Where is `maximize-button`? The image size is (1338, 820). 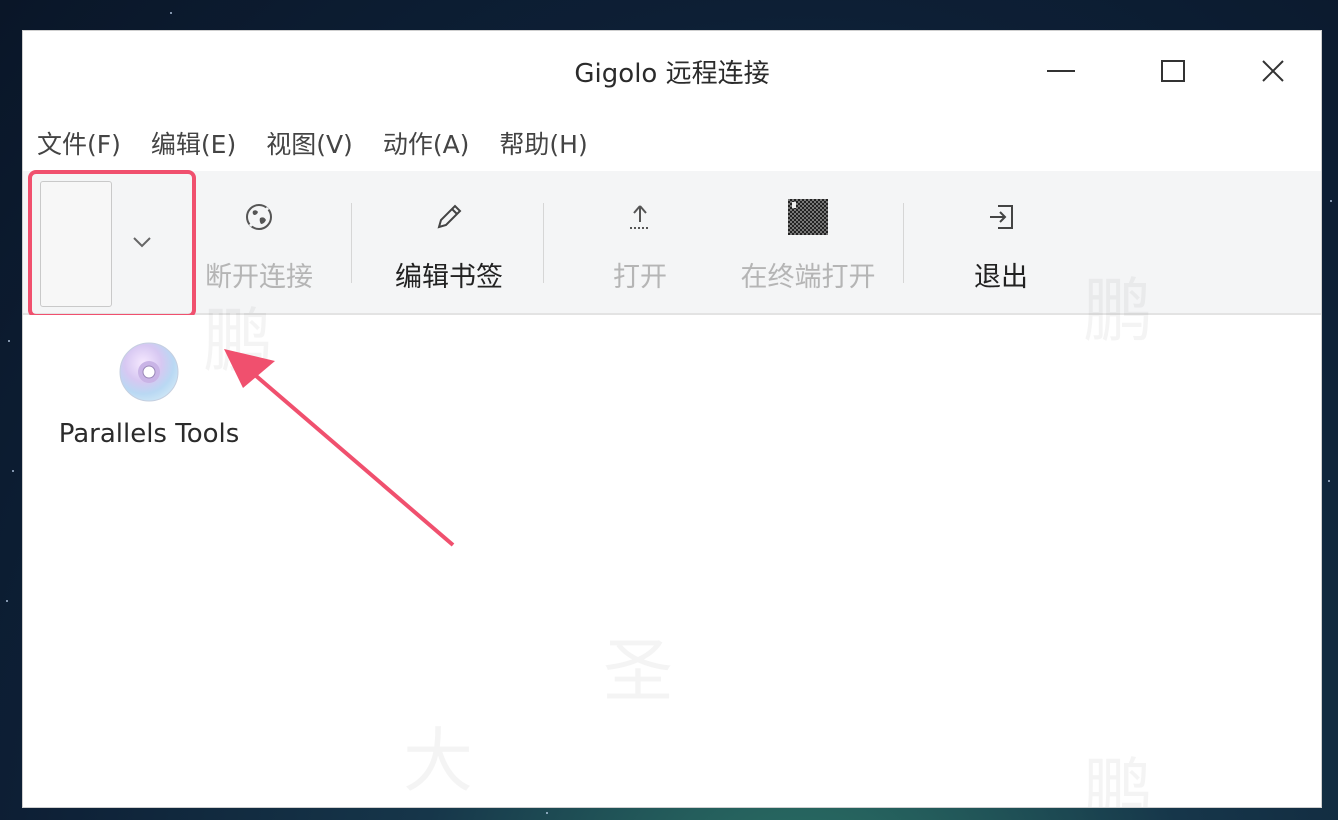 maximize-button is located at coordinates (1173, 71).